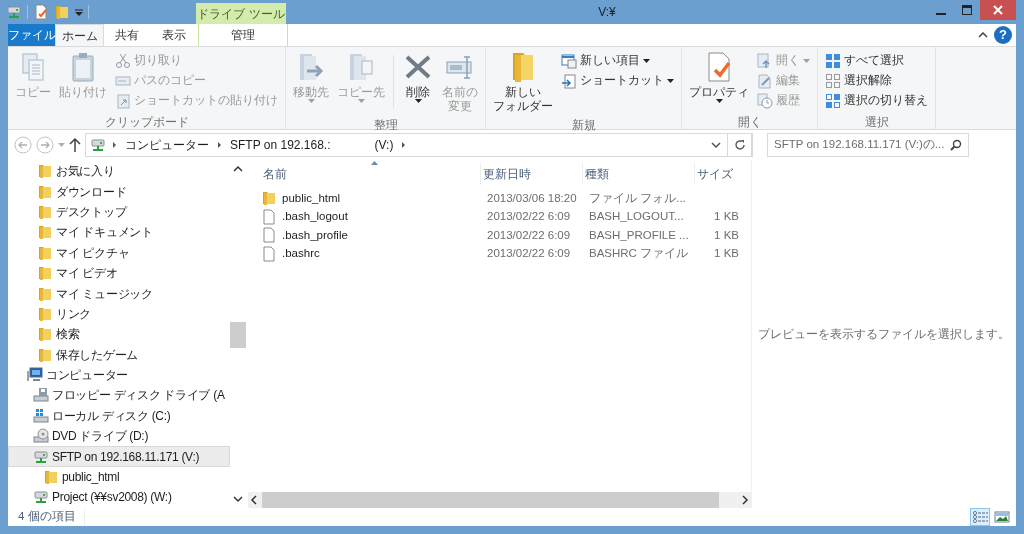 The height and width of the screenshot is (534, 1024). Describe the element at coordinates (31, 35) in the screenshot. I see `file-menu-tab: ファイル` at that location.